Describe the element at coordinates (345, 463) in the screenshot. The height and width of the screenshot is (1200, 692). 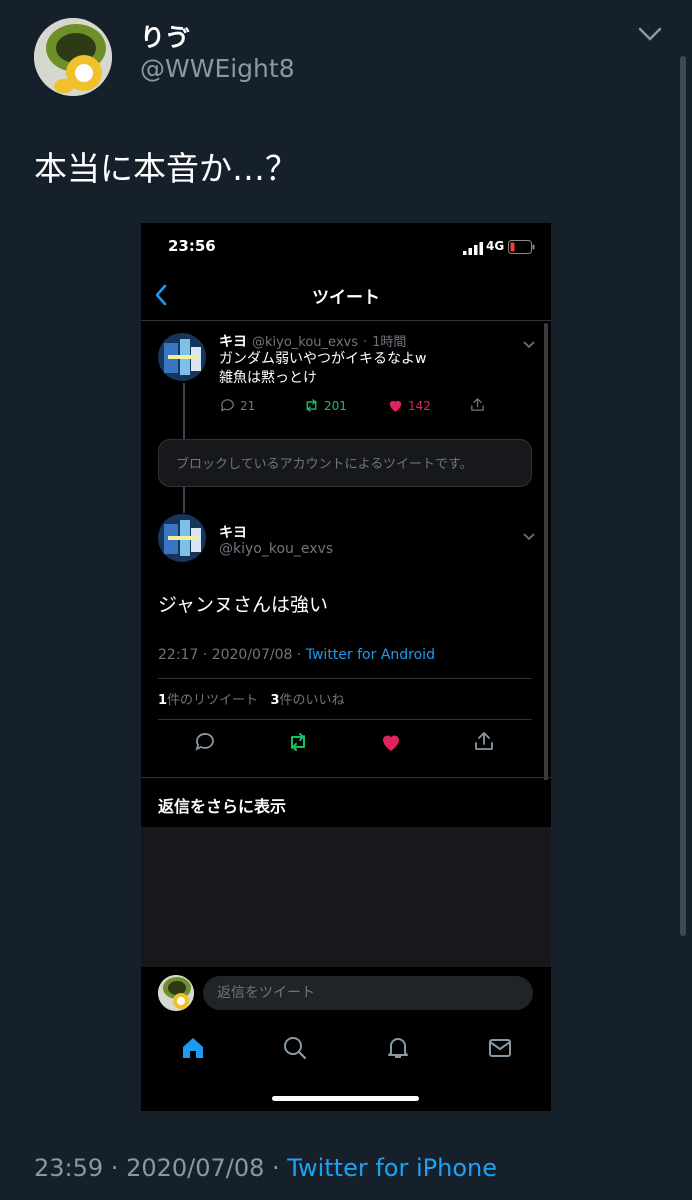
I see `blocked-tweet-notice: ブロックしているアカウントによるツイートです。` at that location.